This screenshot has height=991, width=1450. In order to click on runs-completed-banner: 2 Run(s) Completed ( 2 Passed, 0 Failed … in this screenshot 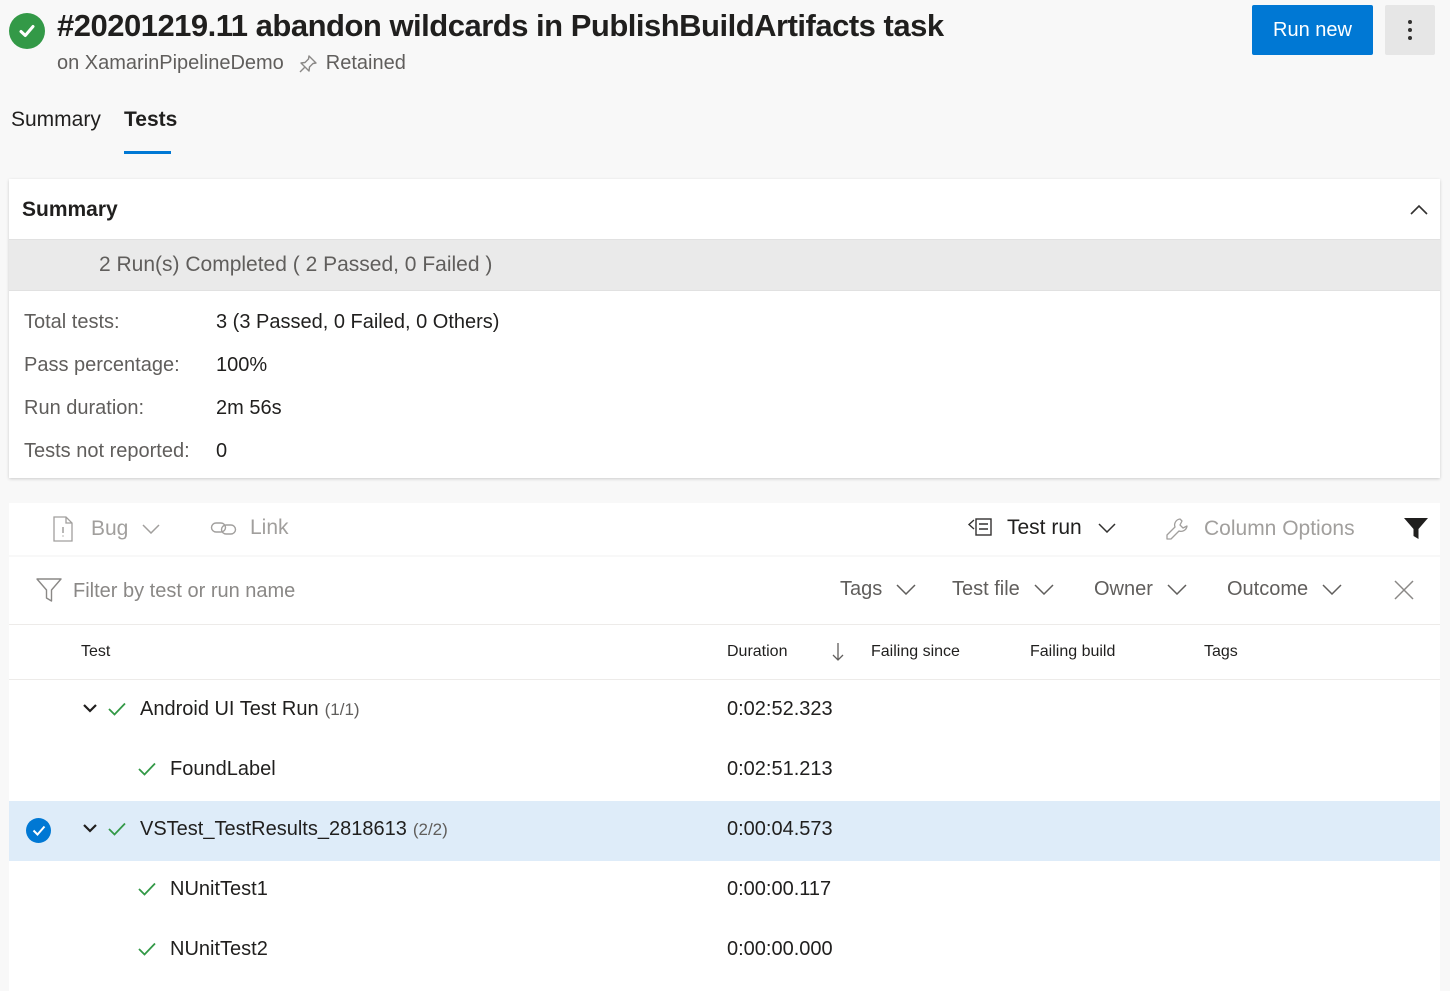, I will do `click(724, 265)`.